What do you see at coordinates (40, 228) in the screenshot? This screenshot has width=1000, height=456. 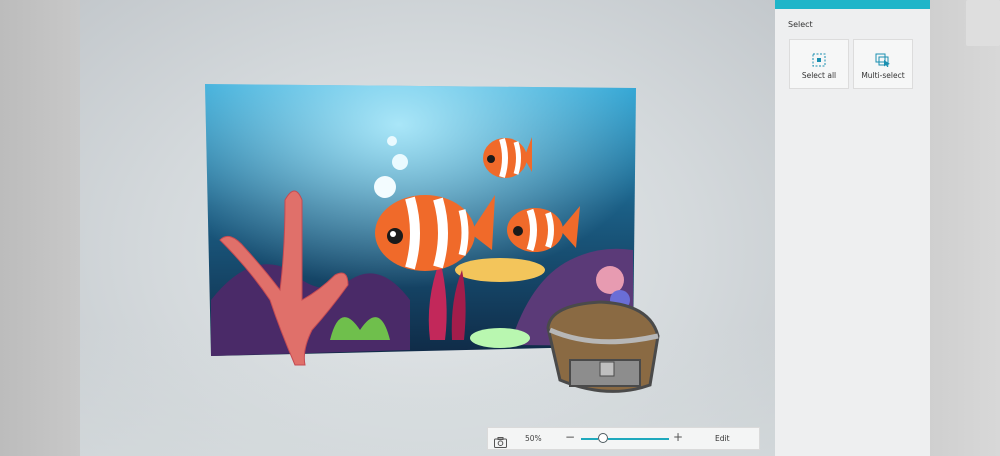 I see `left-edge` at bounding box center [40, 228].